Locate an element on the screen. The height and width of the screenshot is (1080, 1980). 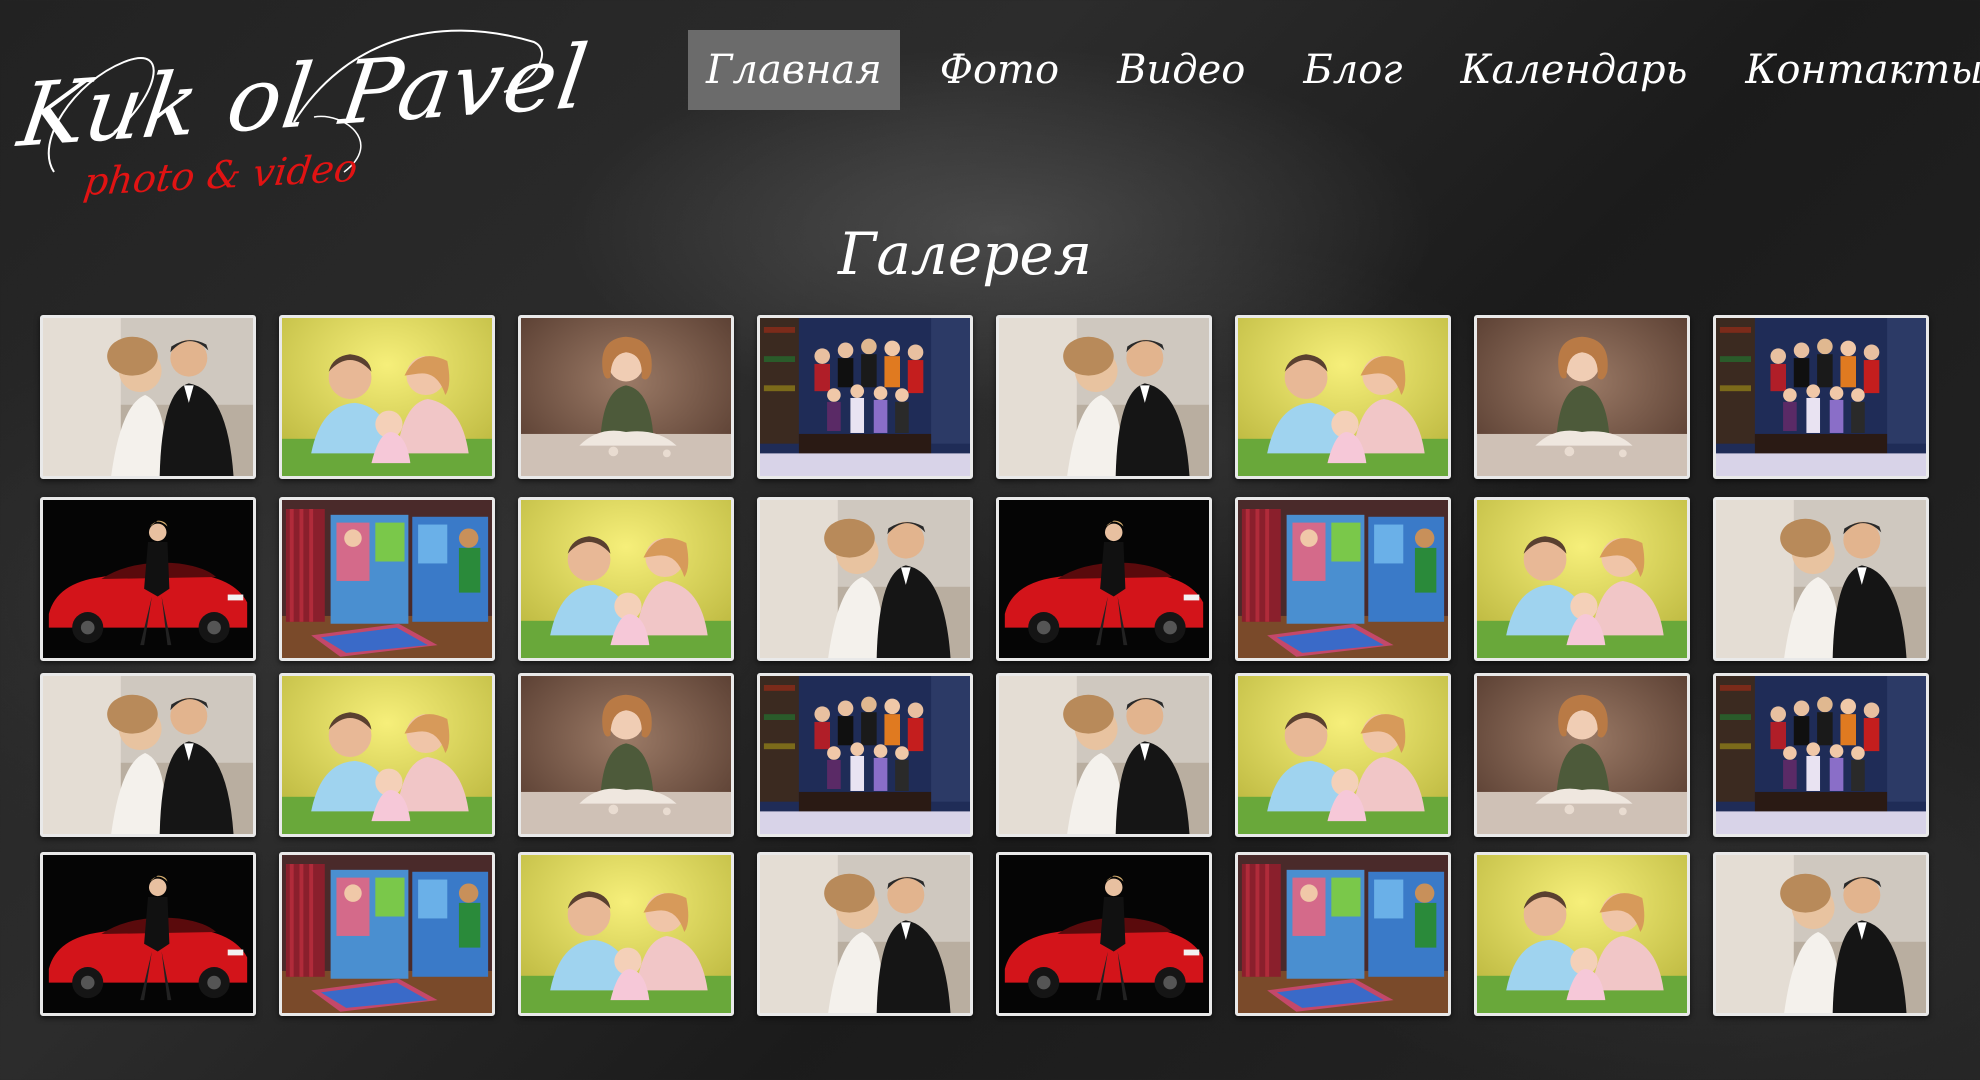
nav-item-photo: Фото is located at coordinates (999, 70).